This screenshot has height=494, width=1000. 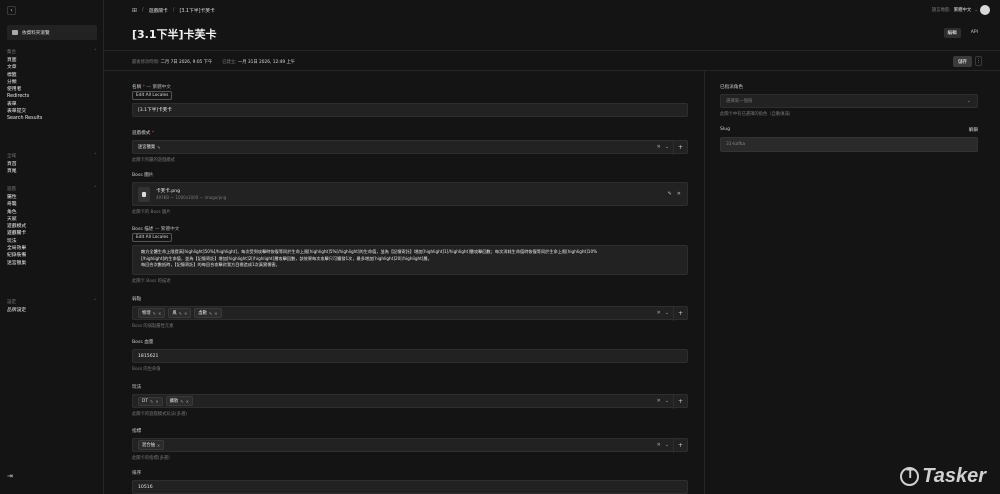 What do you see at coordinates (410, 401) in the screenshot?
I see `gameplay-select: DT ✎ ✕ 擴散 ✎ ✕ ✕ ⌄ +` at bounding box center [410, 401].